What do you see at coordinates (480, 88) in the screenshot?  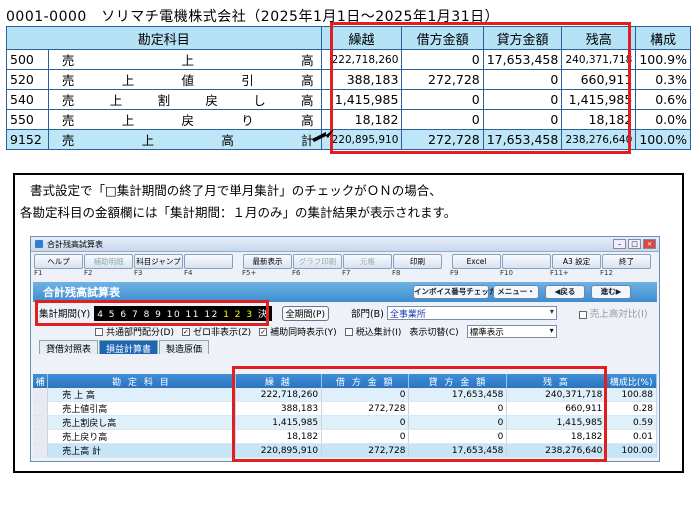 I see `highlight-box-top` at bounding box center [480, 88].